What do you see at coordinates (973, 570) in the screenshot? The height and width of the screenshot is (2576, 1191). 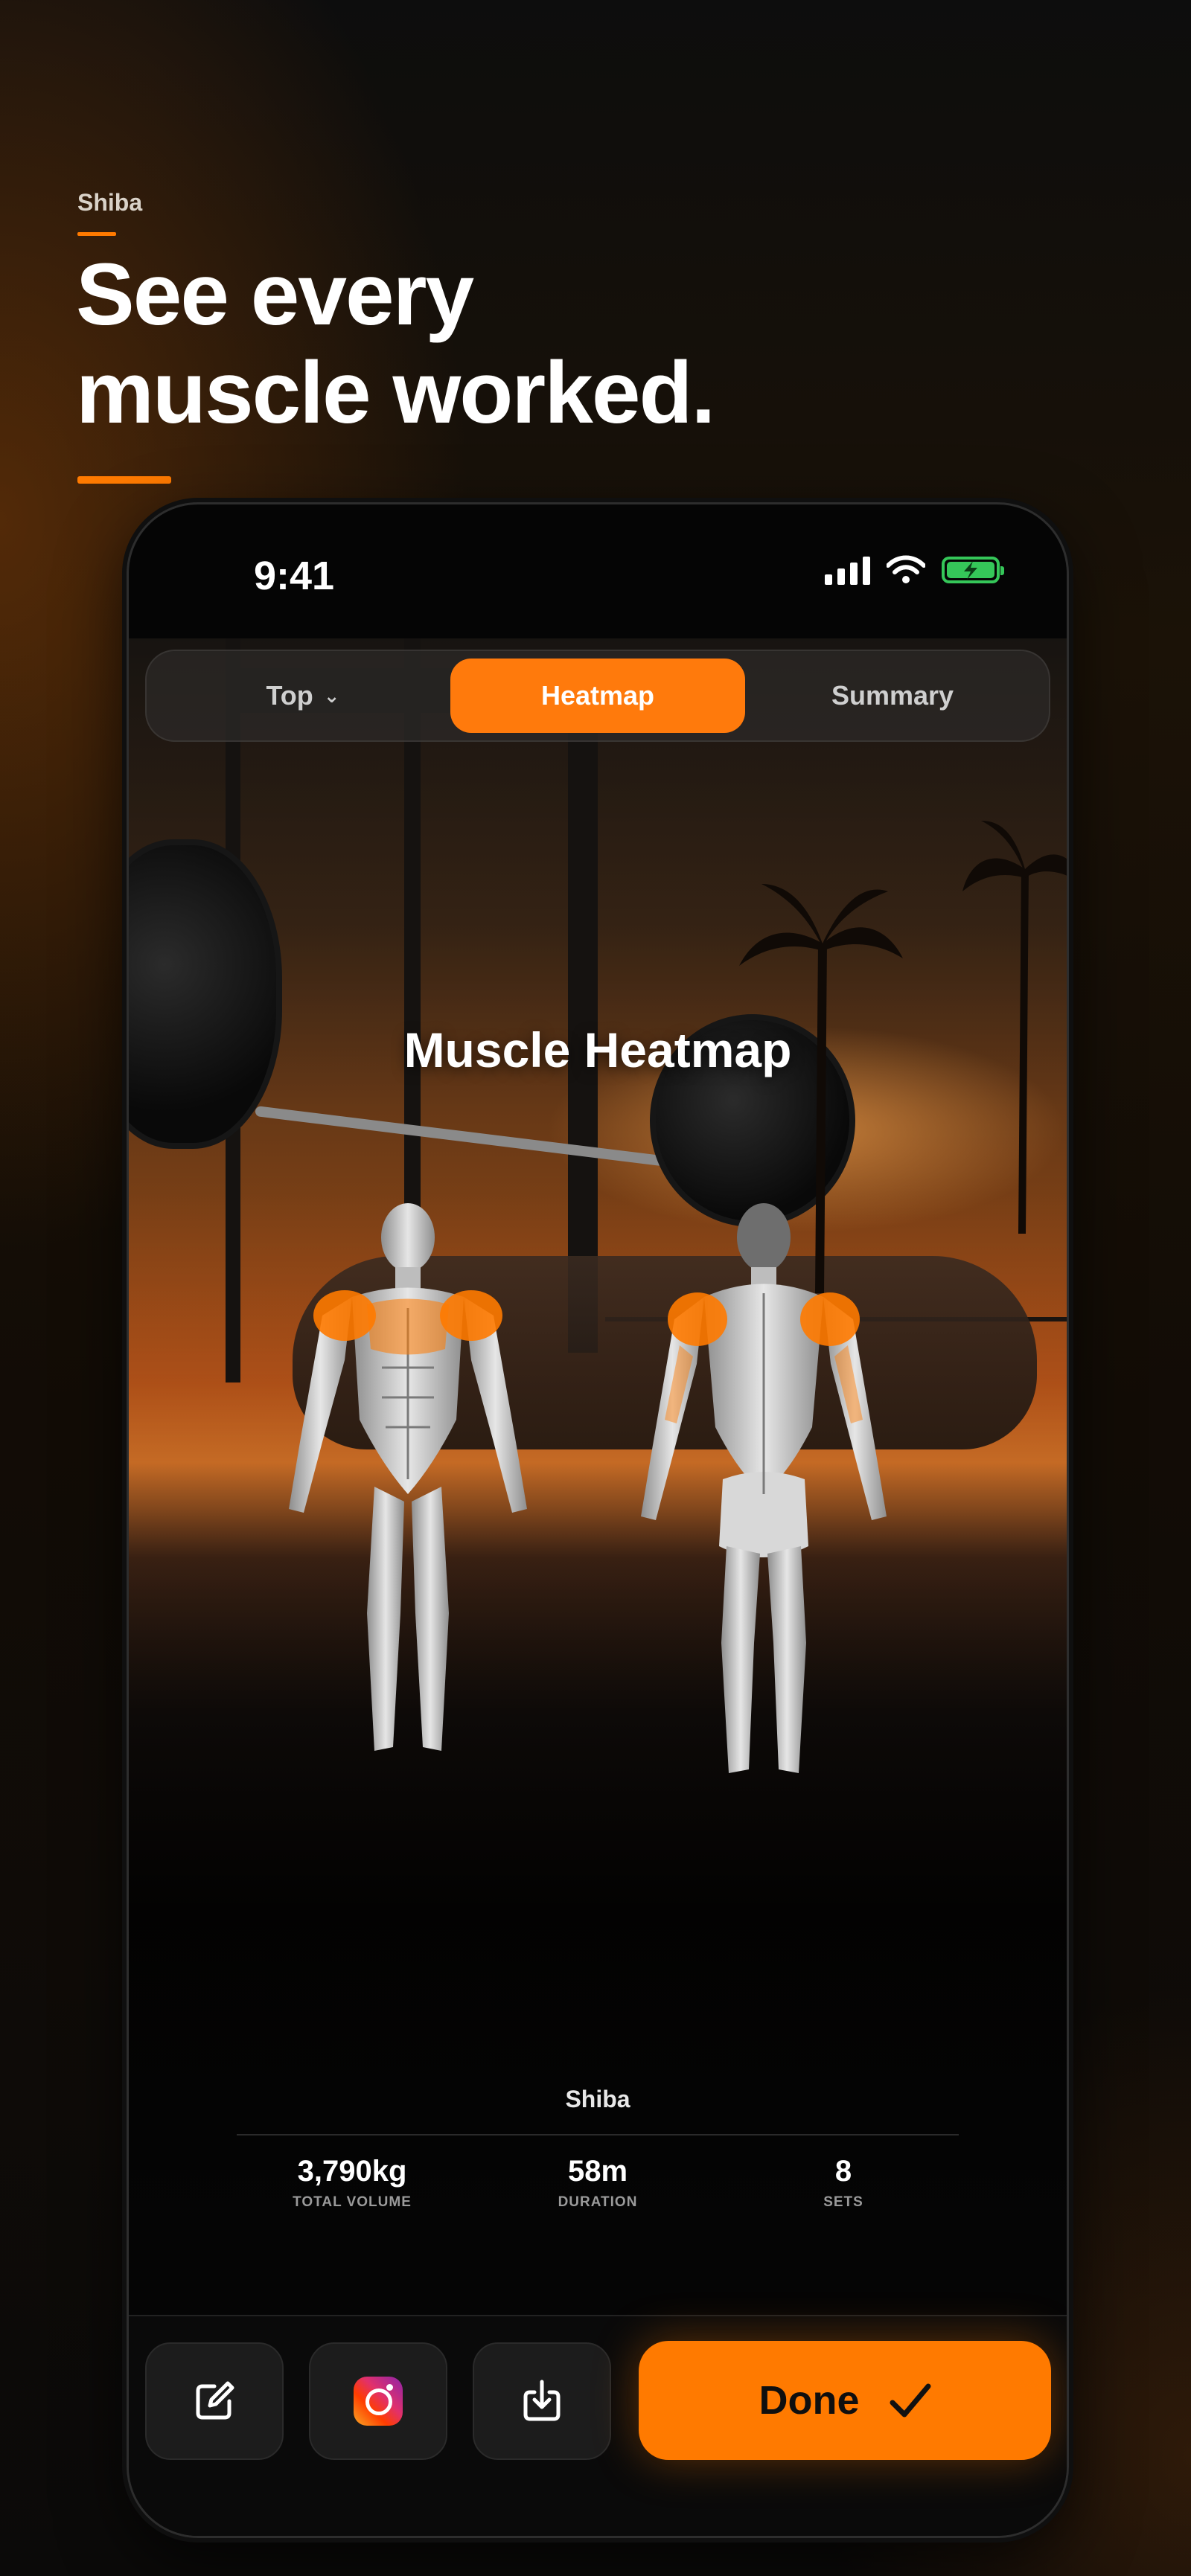 I see `battery-charging-icon` at bounding box center [973, 570].